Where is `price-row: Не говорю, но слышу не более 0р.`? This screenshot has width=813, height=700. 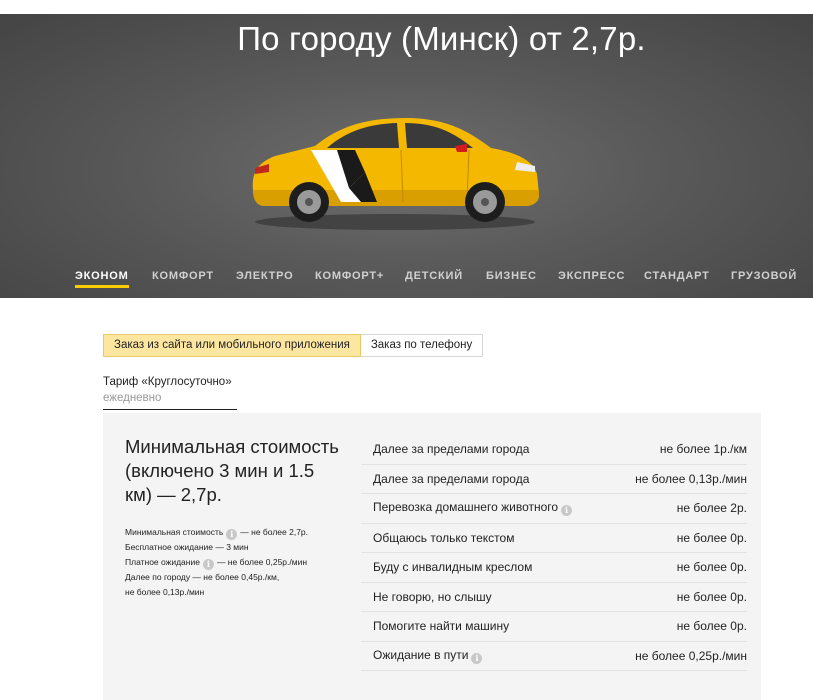 price-row: Не говорю, но слышу не более 0р. is located at coordinates (554, 597).